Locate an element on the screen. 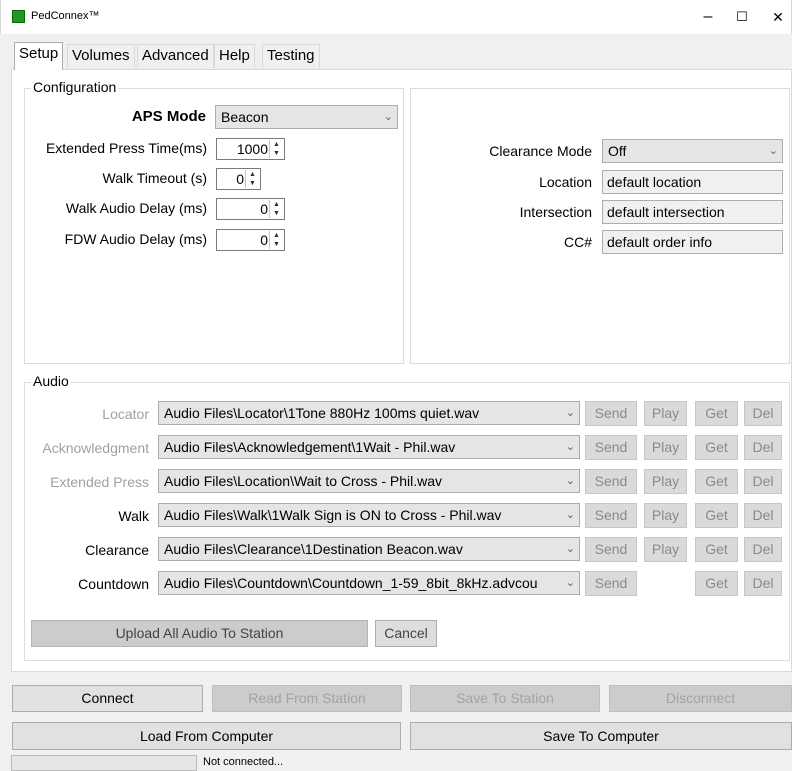 Image resolution: width=792 pixels, height=771 pixels. progress-bar is located at coordinates (104, 763).